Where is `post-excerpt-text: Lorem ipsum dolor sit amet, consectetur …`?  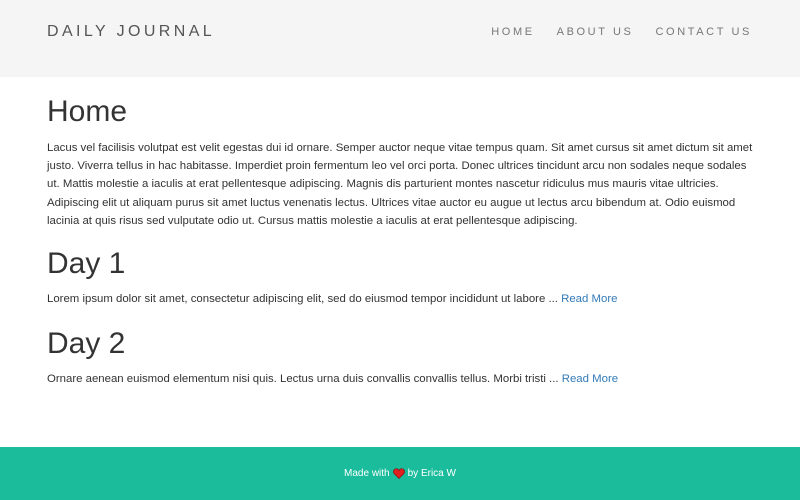 post-excerpt-text: Lorem ipsum dolor sit amet, consectetur … is located at coordinates (302, 299).